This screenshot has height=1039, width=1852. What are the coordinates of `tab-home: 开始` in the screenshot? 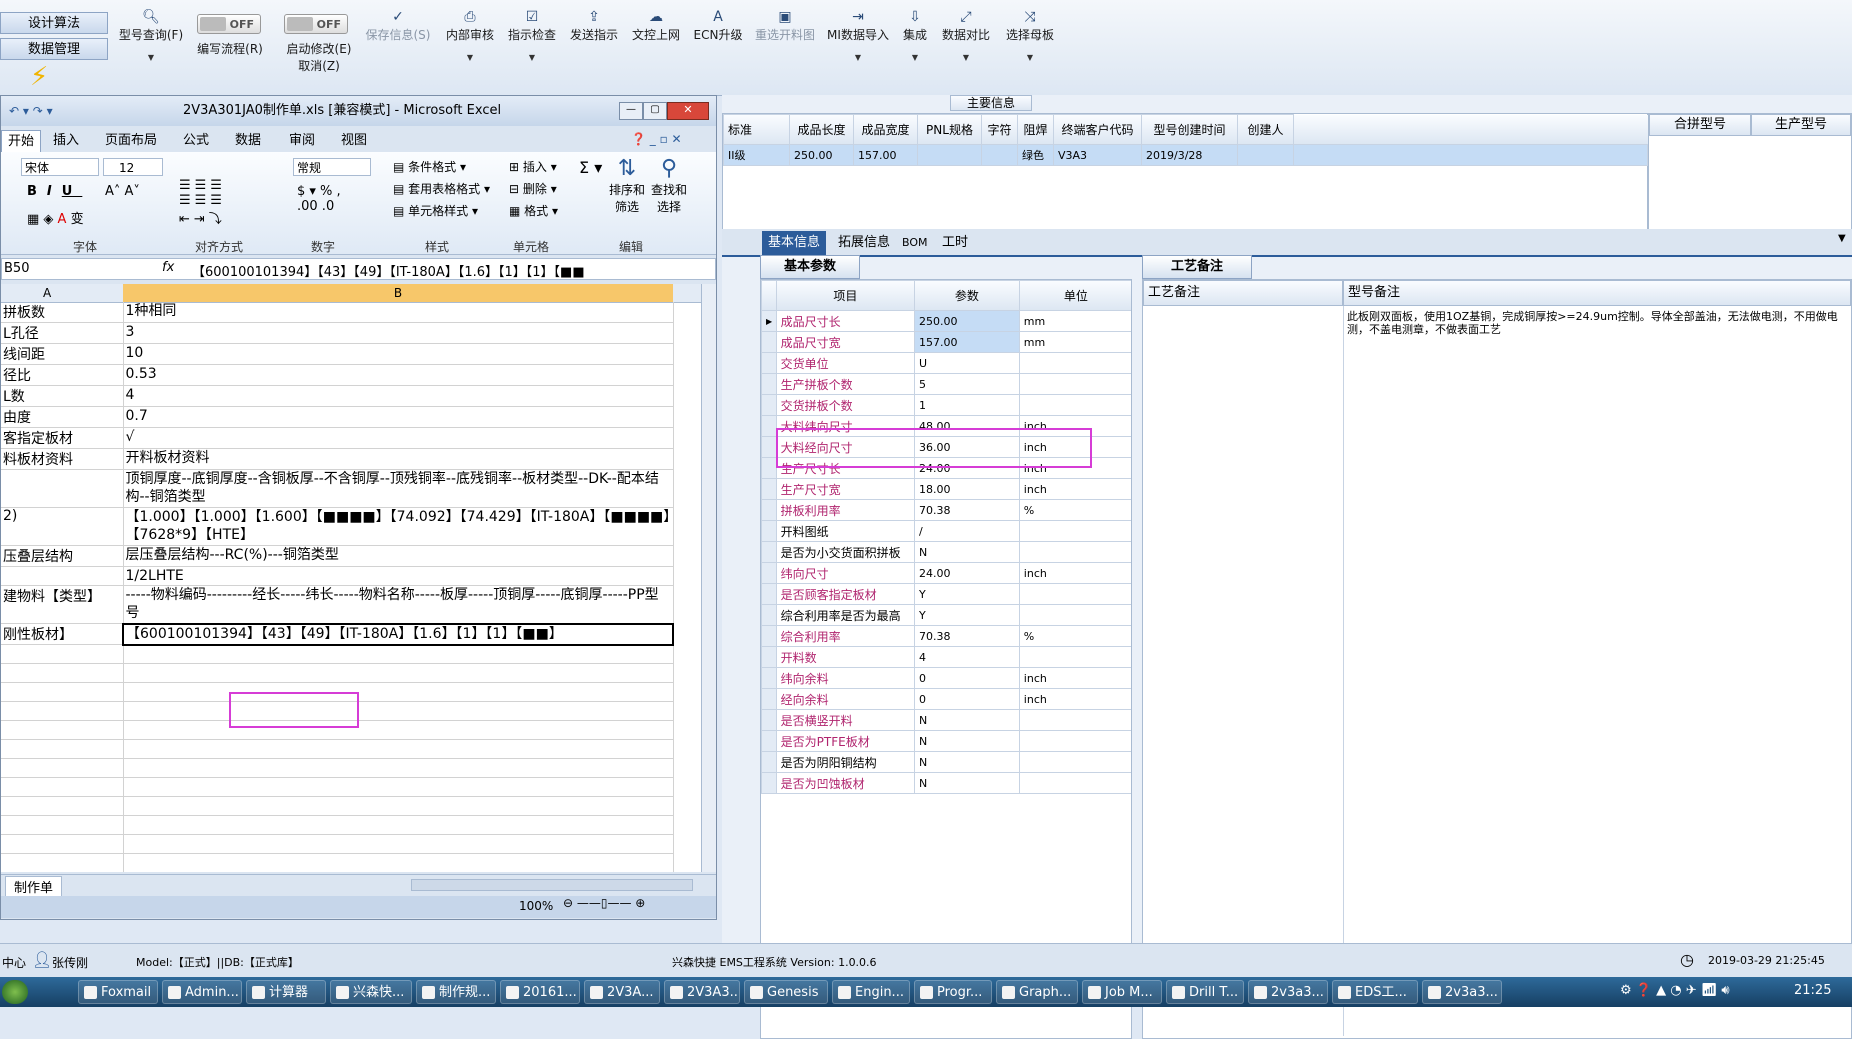 It's located at (21, 141).